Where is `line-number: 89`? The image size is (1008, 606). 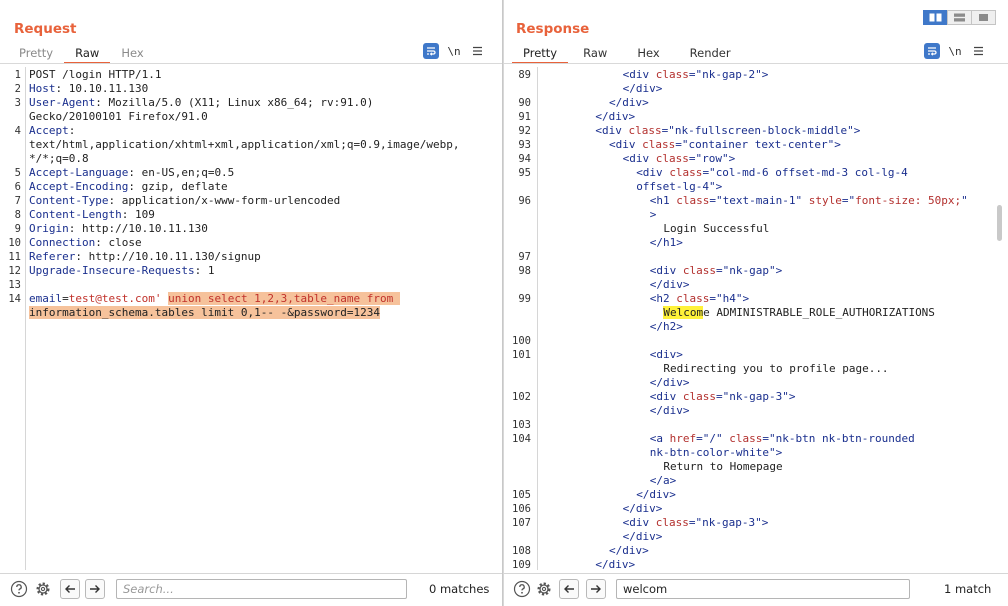 line-number: 89 is located at coordinates (524, 75).